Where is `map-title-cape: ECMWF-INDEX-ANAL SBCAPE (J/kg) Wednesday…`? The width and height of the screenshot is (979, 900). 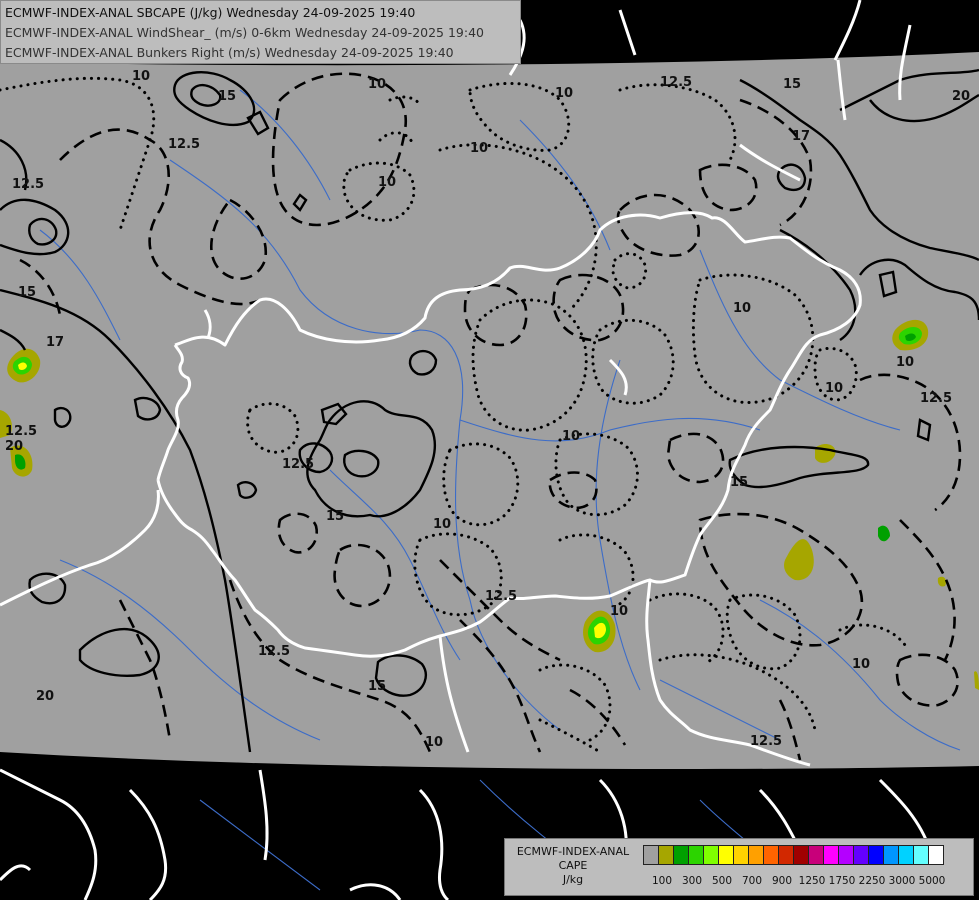 map-title-cape: ECMWF-INDEX-ANAL SBCAPE (J/kg) Wednesday… is located at coordinates (210, 12).